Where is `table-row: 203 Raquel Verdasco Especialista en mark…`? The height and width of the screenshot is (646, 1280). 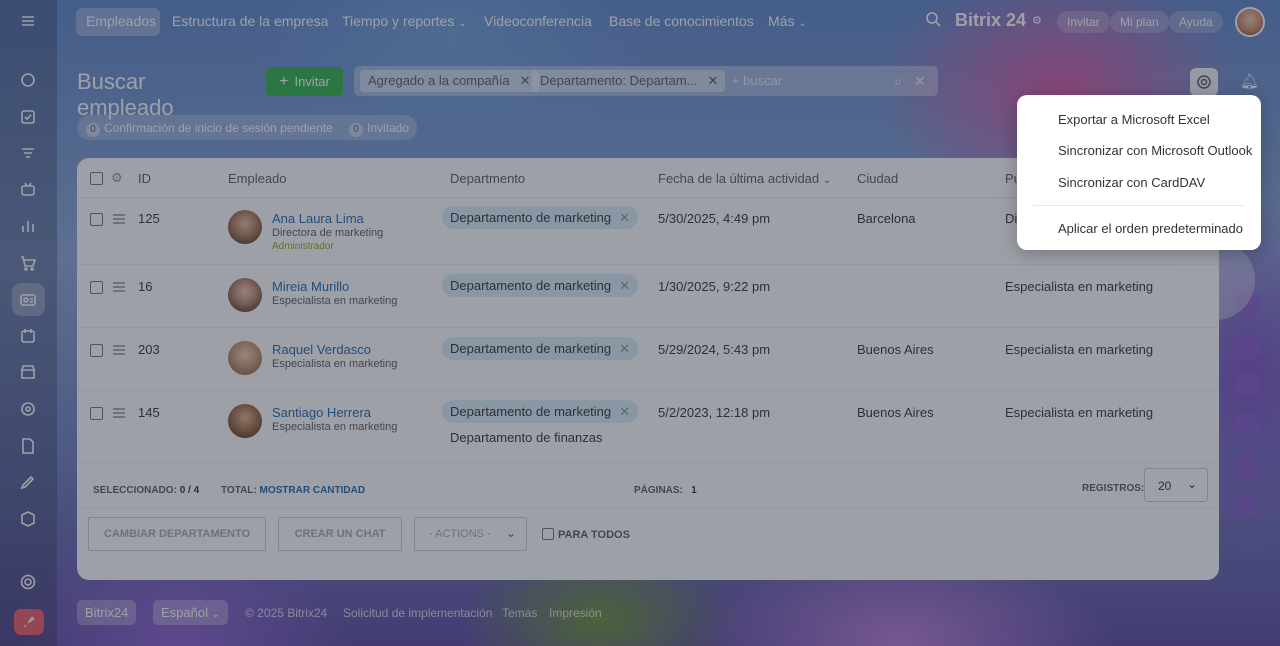 table-row: 203 Raquel Verdasco Especialista en mark… is located at coordinates (648, 359).